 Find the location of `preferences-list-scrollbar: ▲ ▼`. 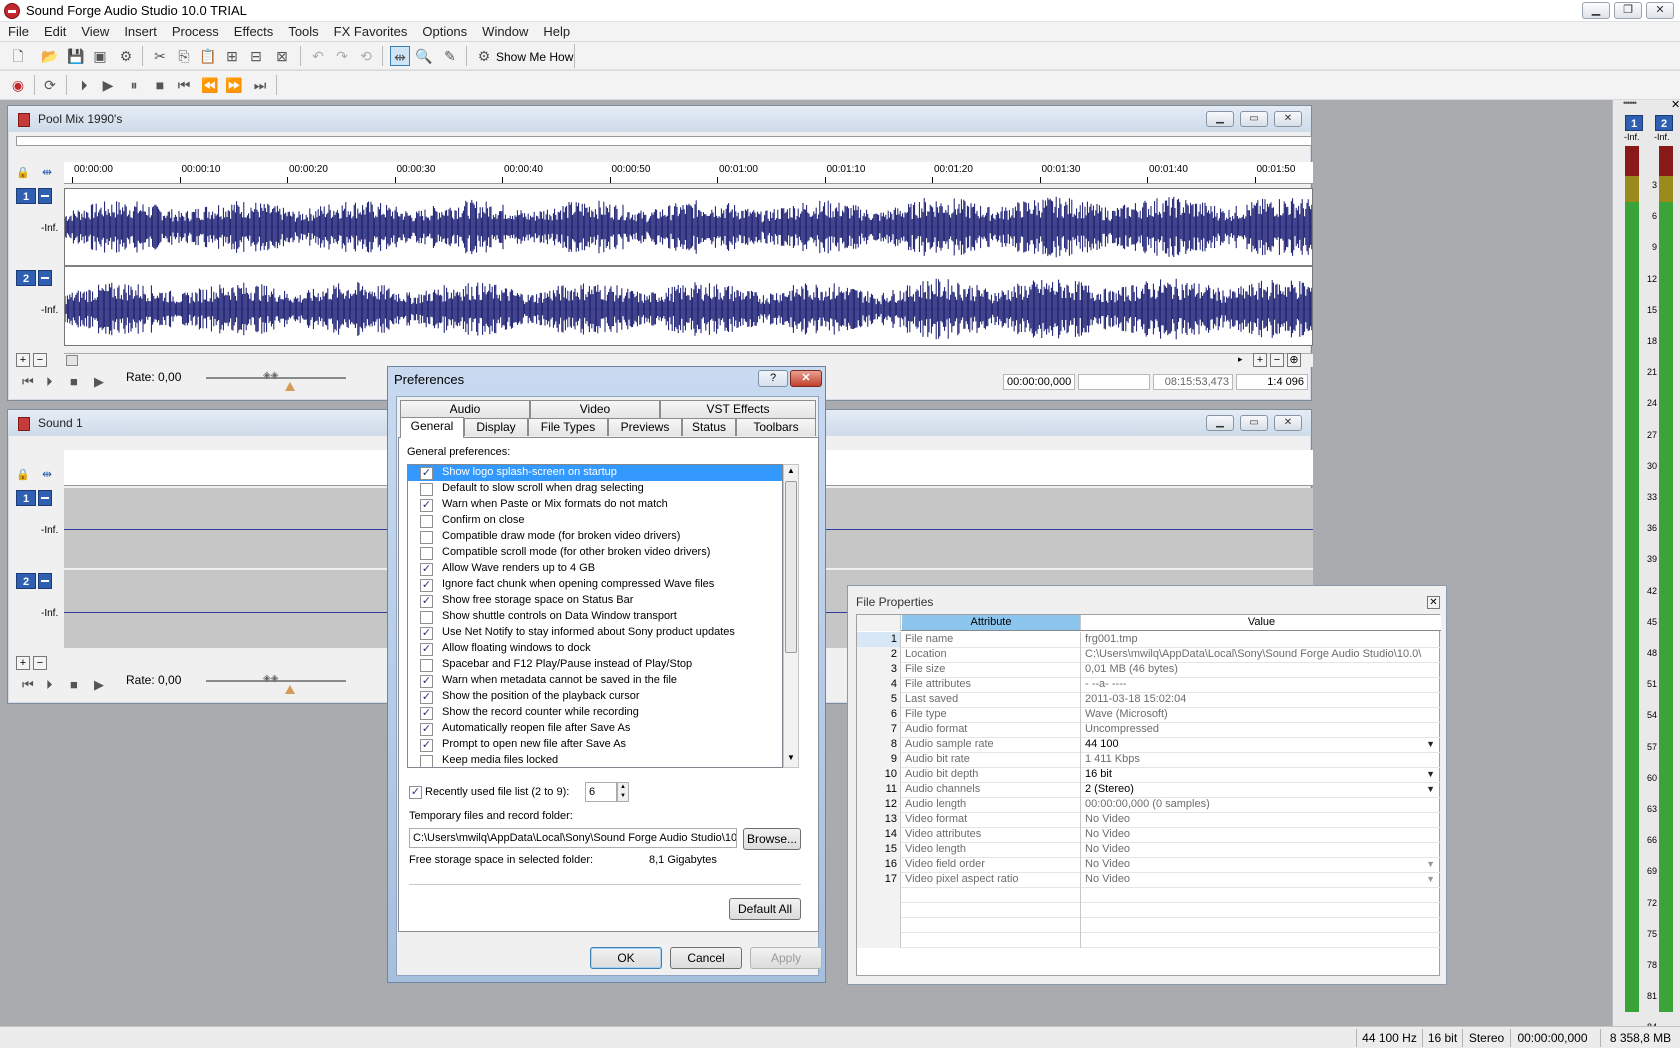

preferences-list-scrollbar: ▲ ▼ is located at coordinates (791, 616).